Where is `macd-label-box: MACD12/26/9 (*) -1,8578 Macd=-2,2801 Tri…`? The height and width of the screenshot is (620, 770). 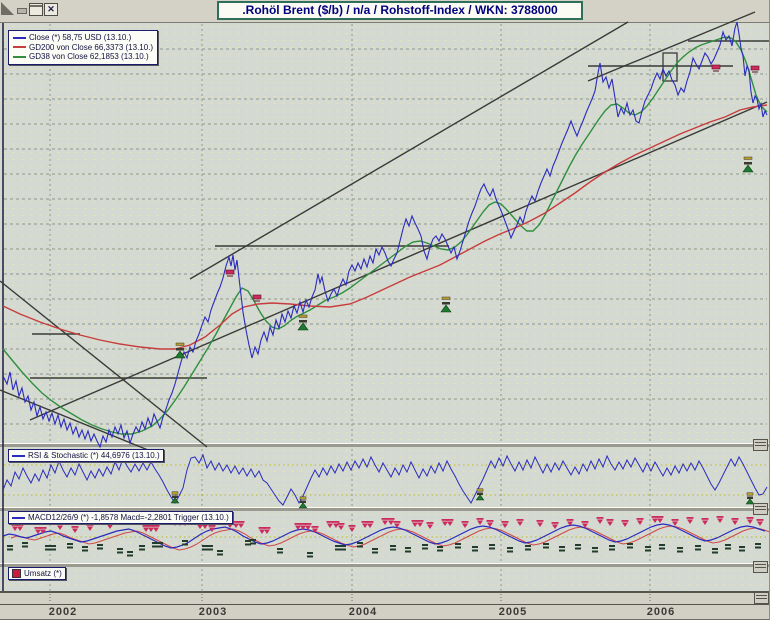
macd-label-box: MACD12/26/9 (*) -1,8578 Macd=-2,2801 Tri… is located at coordinates (120, 517).